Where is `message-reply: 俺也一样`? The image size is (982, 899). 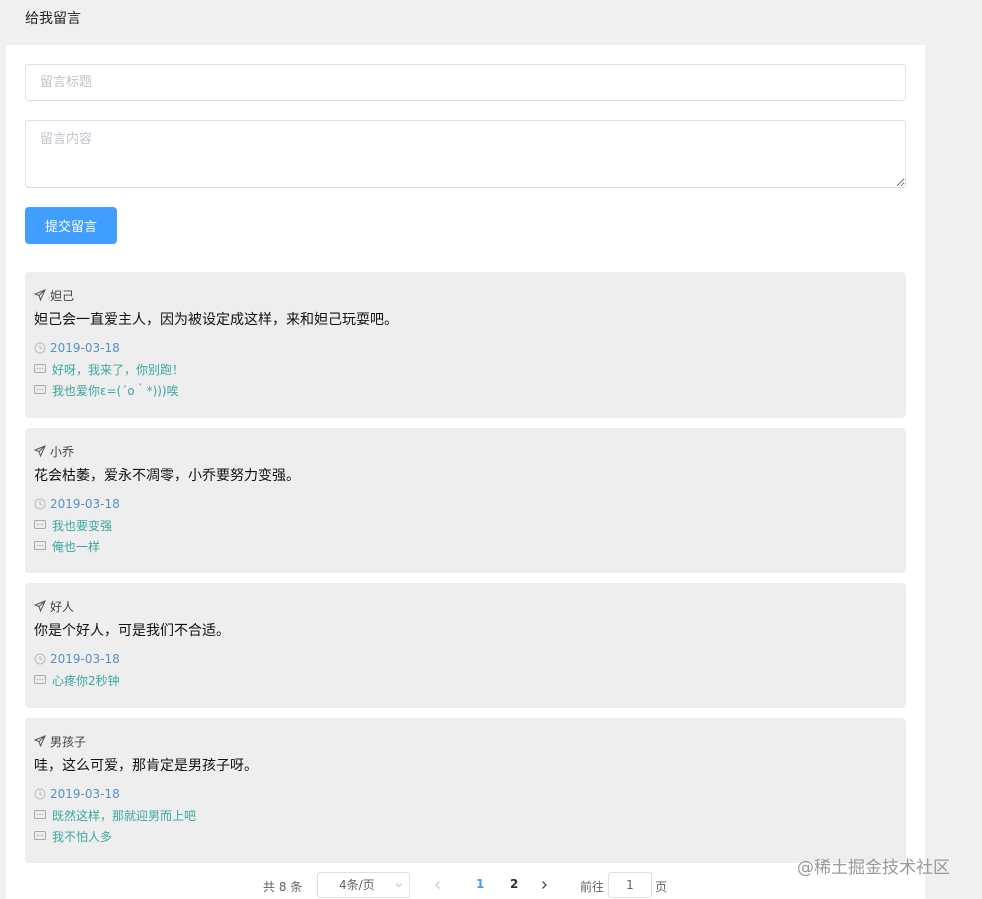 message-reply: 俺也一样 is located at coordinates (76, 546).